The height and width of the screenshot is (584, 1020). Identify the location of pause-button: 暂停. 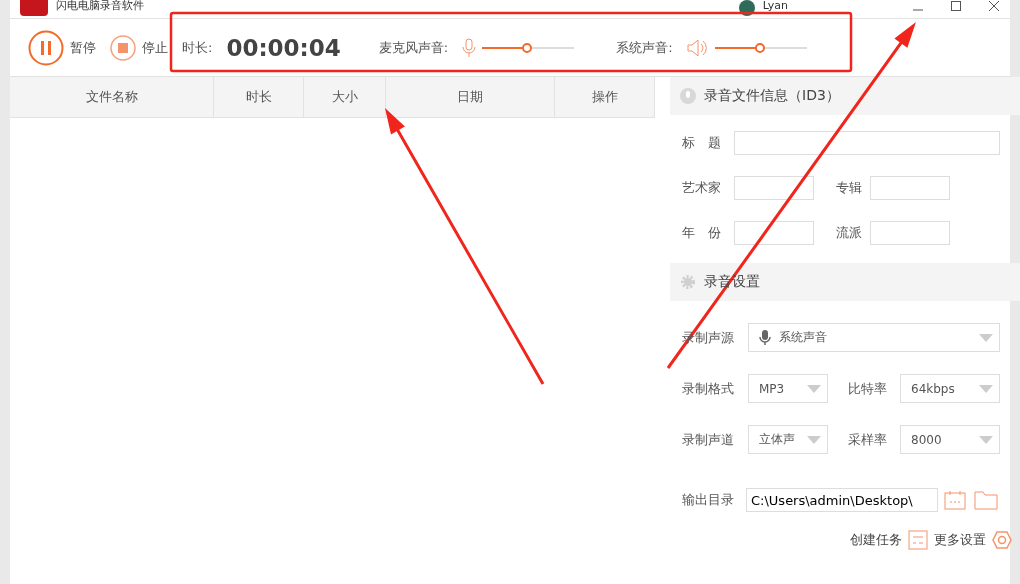
(62, 47).